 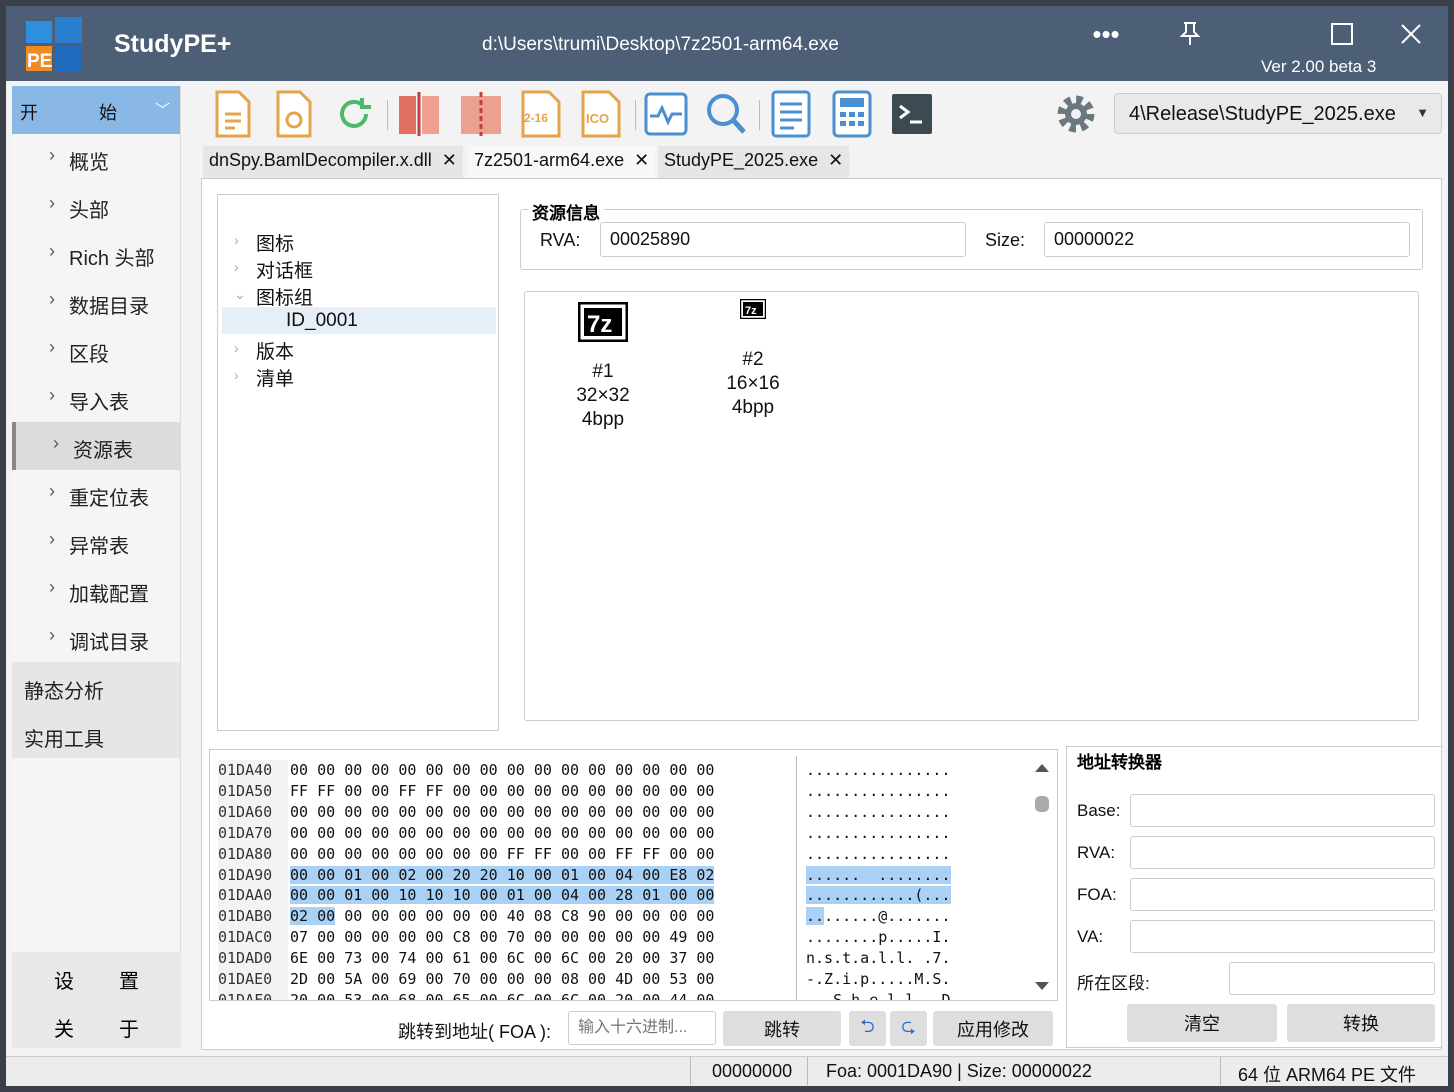 What do you see at coordinates (1332, 978) in the screenshot?
I see `section-field` at bounding box center [1332, 978].